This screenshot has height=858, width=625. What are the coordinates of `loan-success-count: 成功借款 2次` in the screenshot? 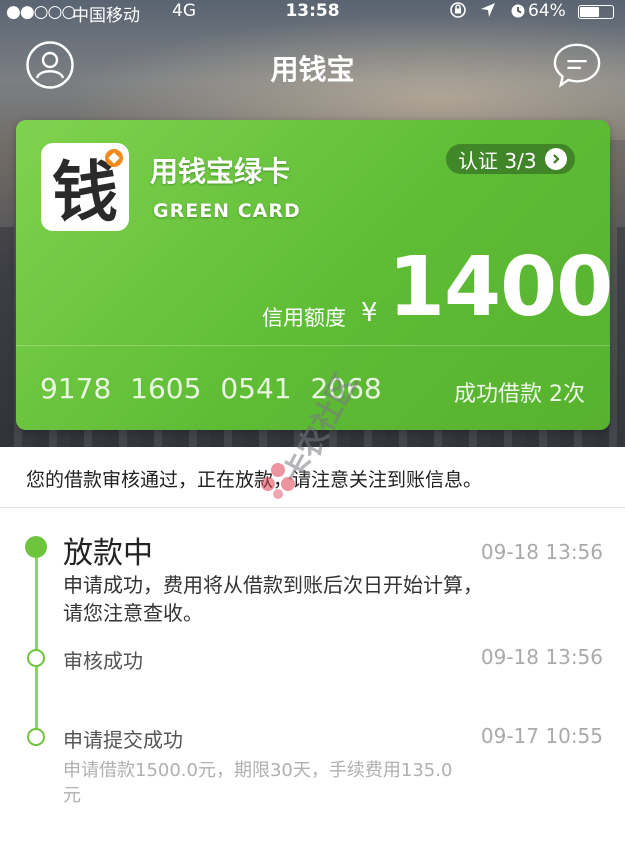 It's located at (519, 394).